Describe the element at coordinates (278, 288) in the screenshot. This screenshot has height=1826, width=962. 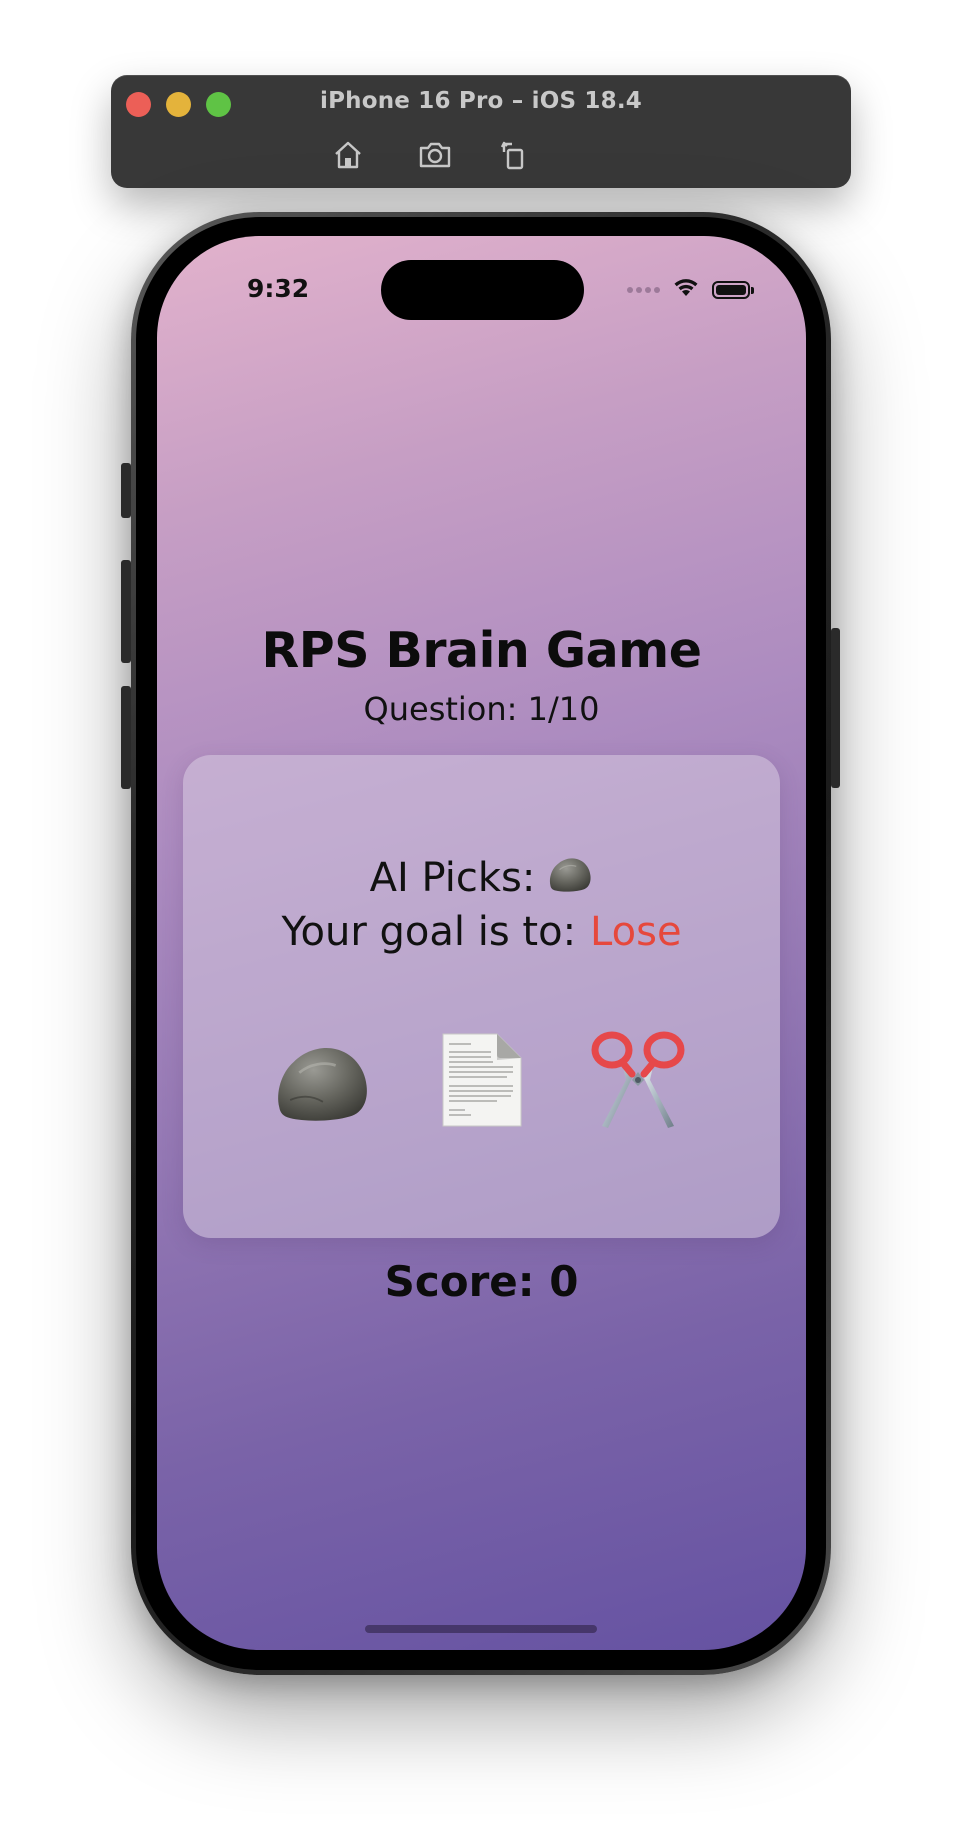
I see `status-time: 9:32` at that location.